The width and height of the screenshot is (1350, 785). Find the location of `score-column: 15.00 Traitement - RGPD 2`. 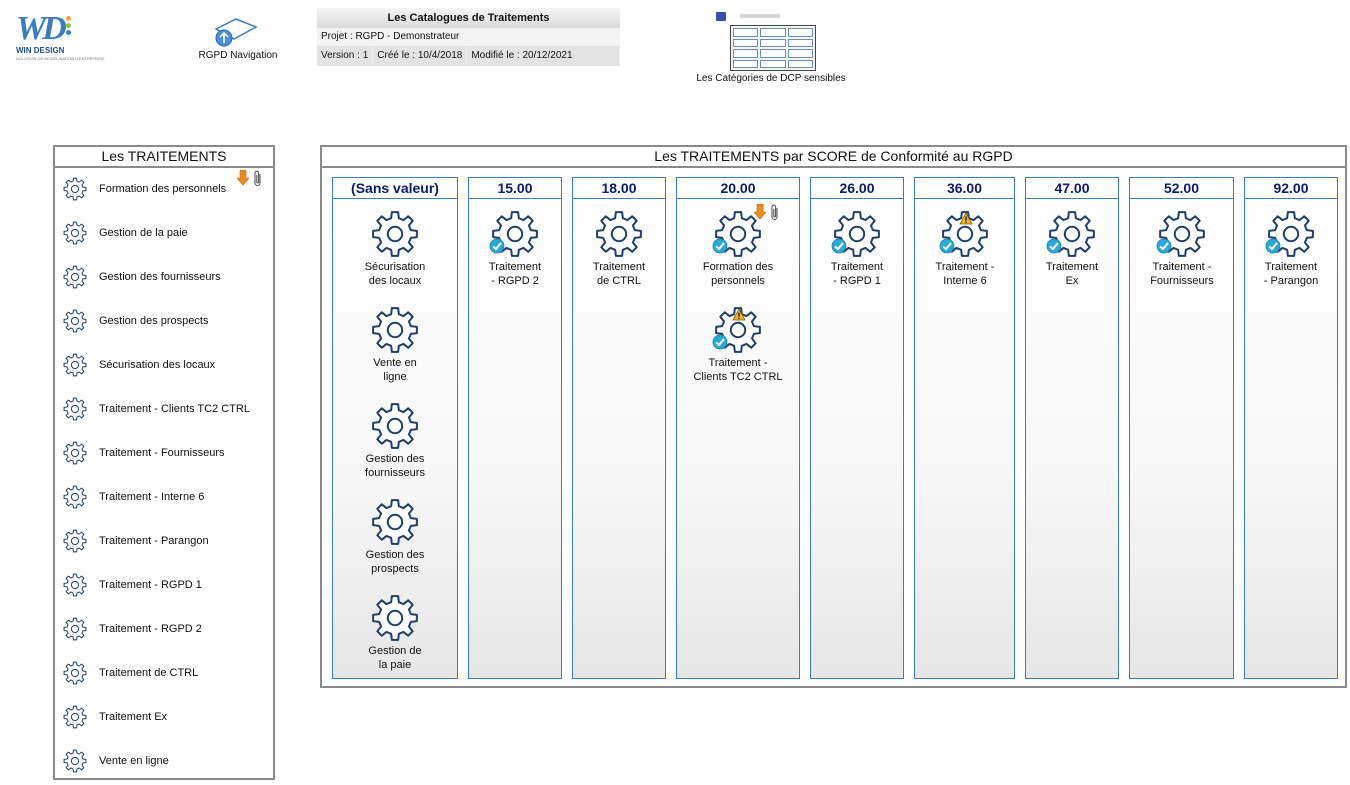

score-column: 15.00 Traitement - RGPD 2 is located at coordinates (515, 428).